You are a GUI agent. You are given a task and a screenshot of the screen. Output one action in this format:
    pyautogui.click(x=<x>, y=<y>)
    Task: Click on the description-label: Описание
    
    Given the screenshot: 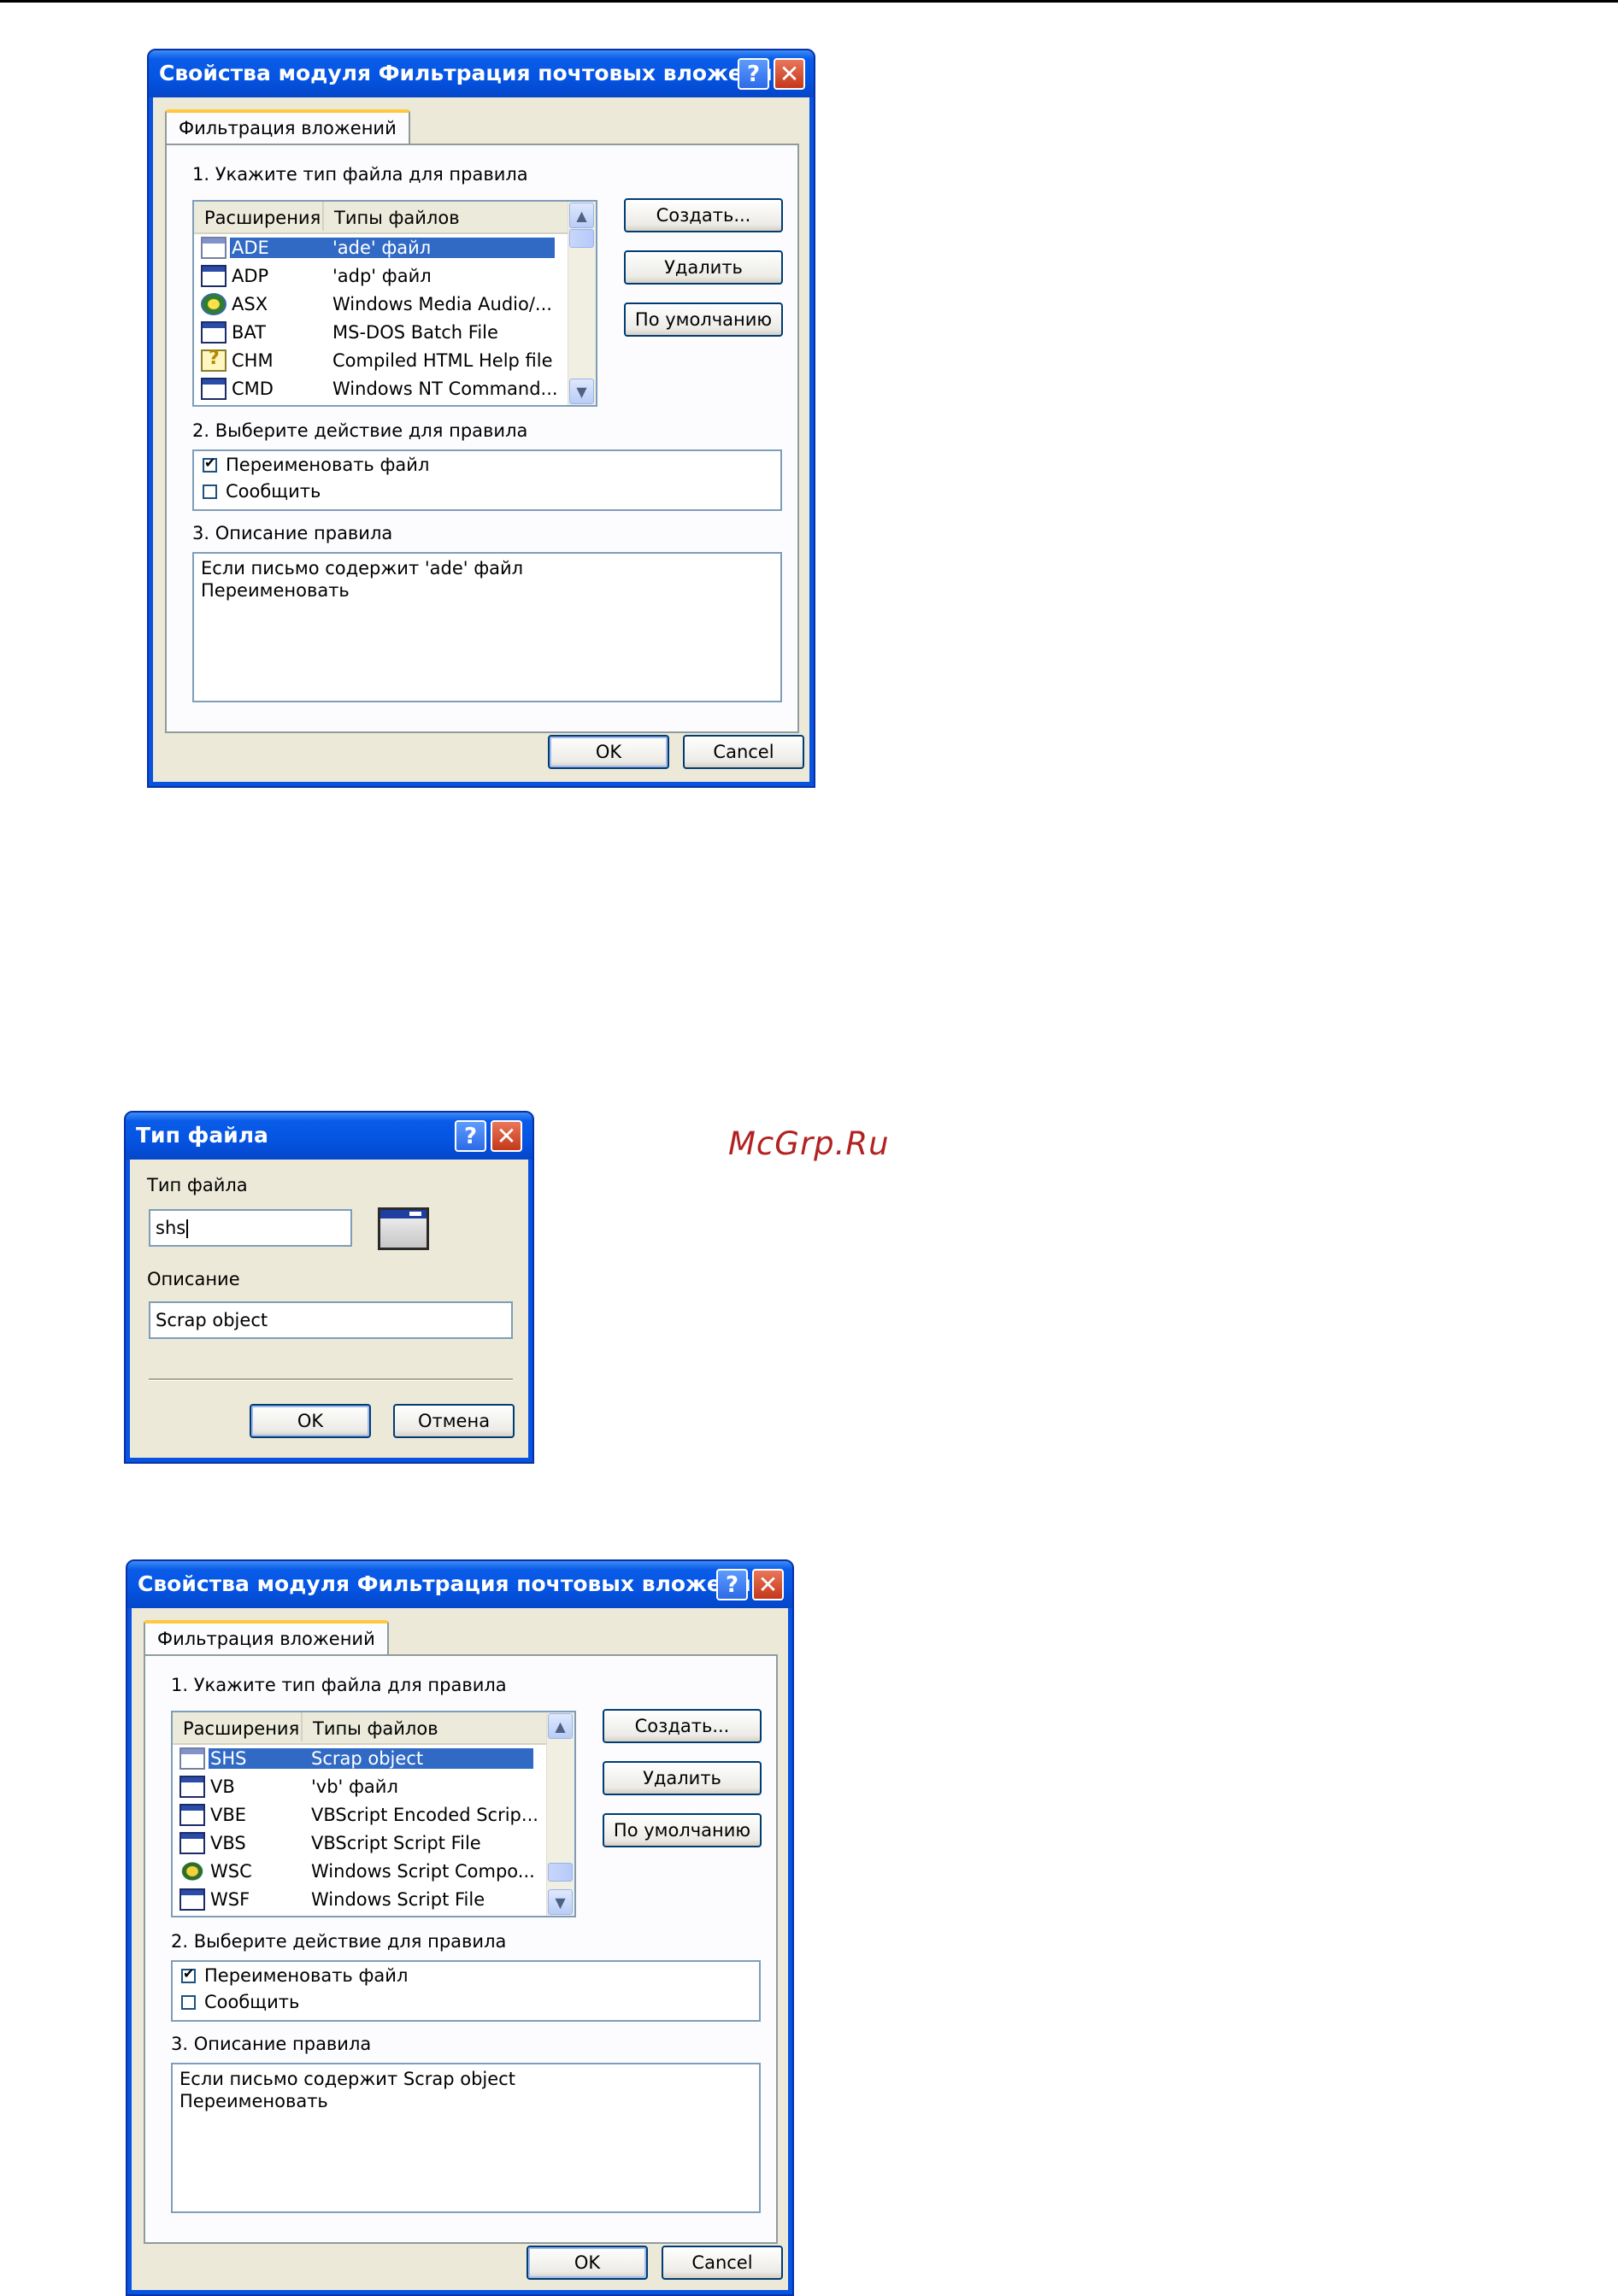 What is the action you would take?
    pyautogui.click(x=193, y=1279)
    